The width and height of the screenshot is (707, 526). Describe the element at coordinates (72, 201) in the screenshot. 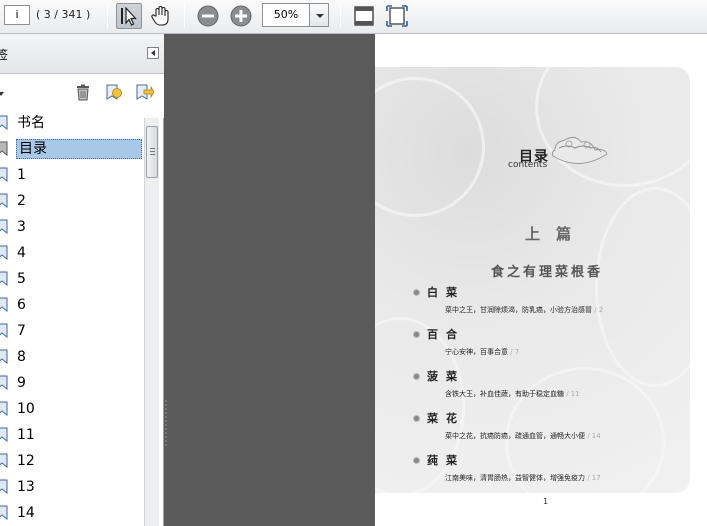

I see `bookmark-item: 2` at that location.